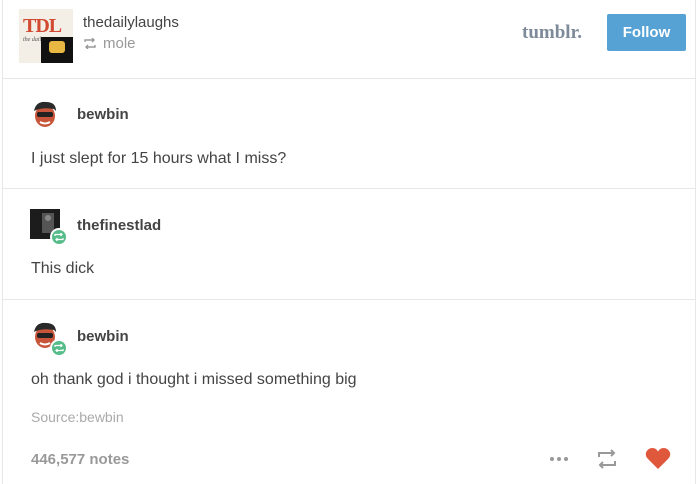 The image size is (698, 484). Describe the element at coordinates (658, 458) in the screenshot. I see `like-heart-icon` at that location.